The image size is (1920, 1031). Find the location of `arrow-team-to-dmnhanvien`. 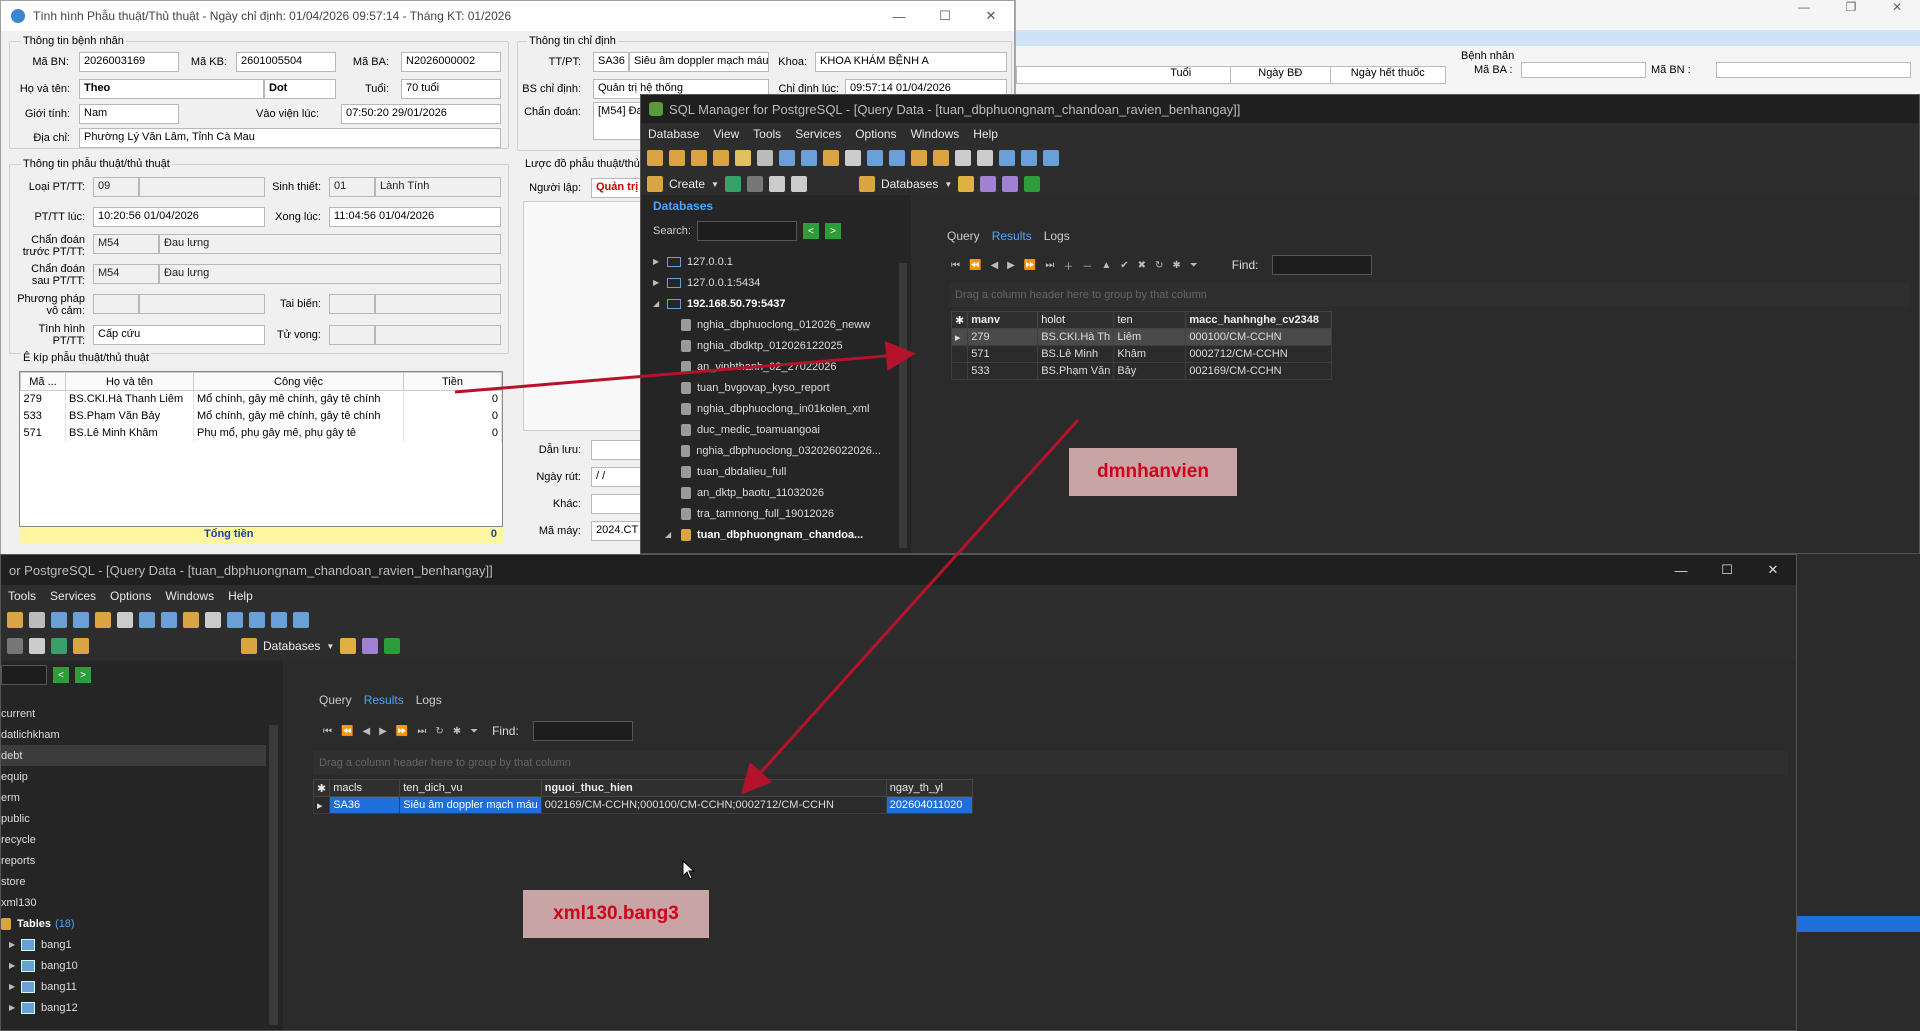

arrow-team-to-dmnhanvien is located at coordinates (685, 367).